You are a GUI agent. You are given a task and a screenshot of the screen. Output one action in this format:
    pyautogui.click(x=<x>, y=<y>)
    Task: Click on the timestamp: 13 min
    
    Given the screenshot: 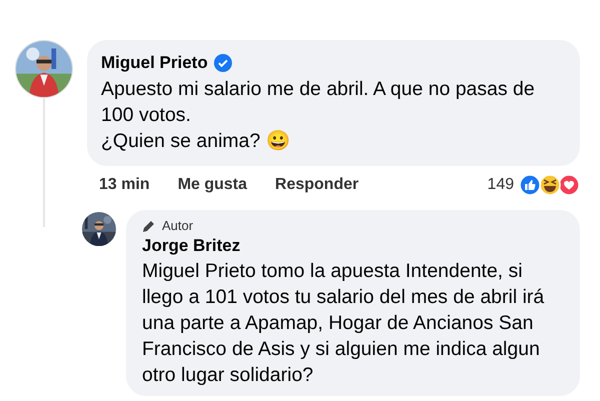 What is the action you would take?
    pyautogui.click(x=124, y=185)
    